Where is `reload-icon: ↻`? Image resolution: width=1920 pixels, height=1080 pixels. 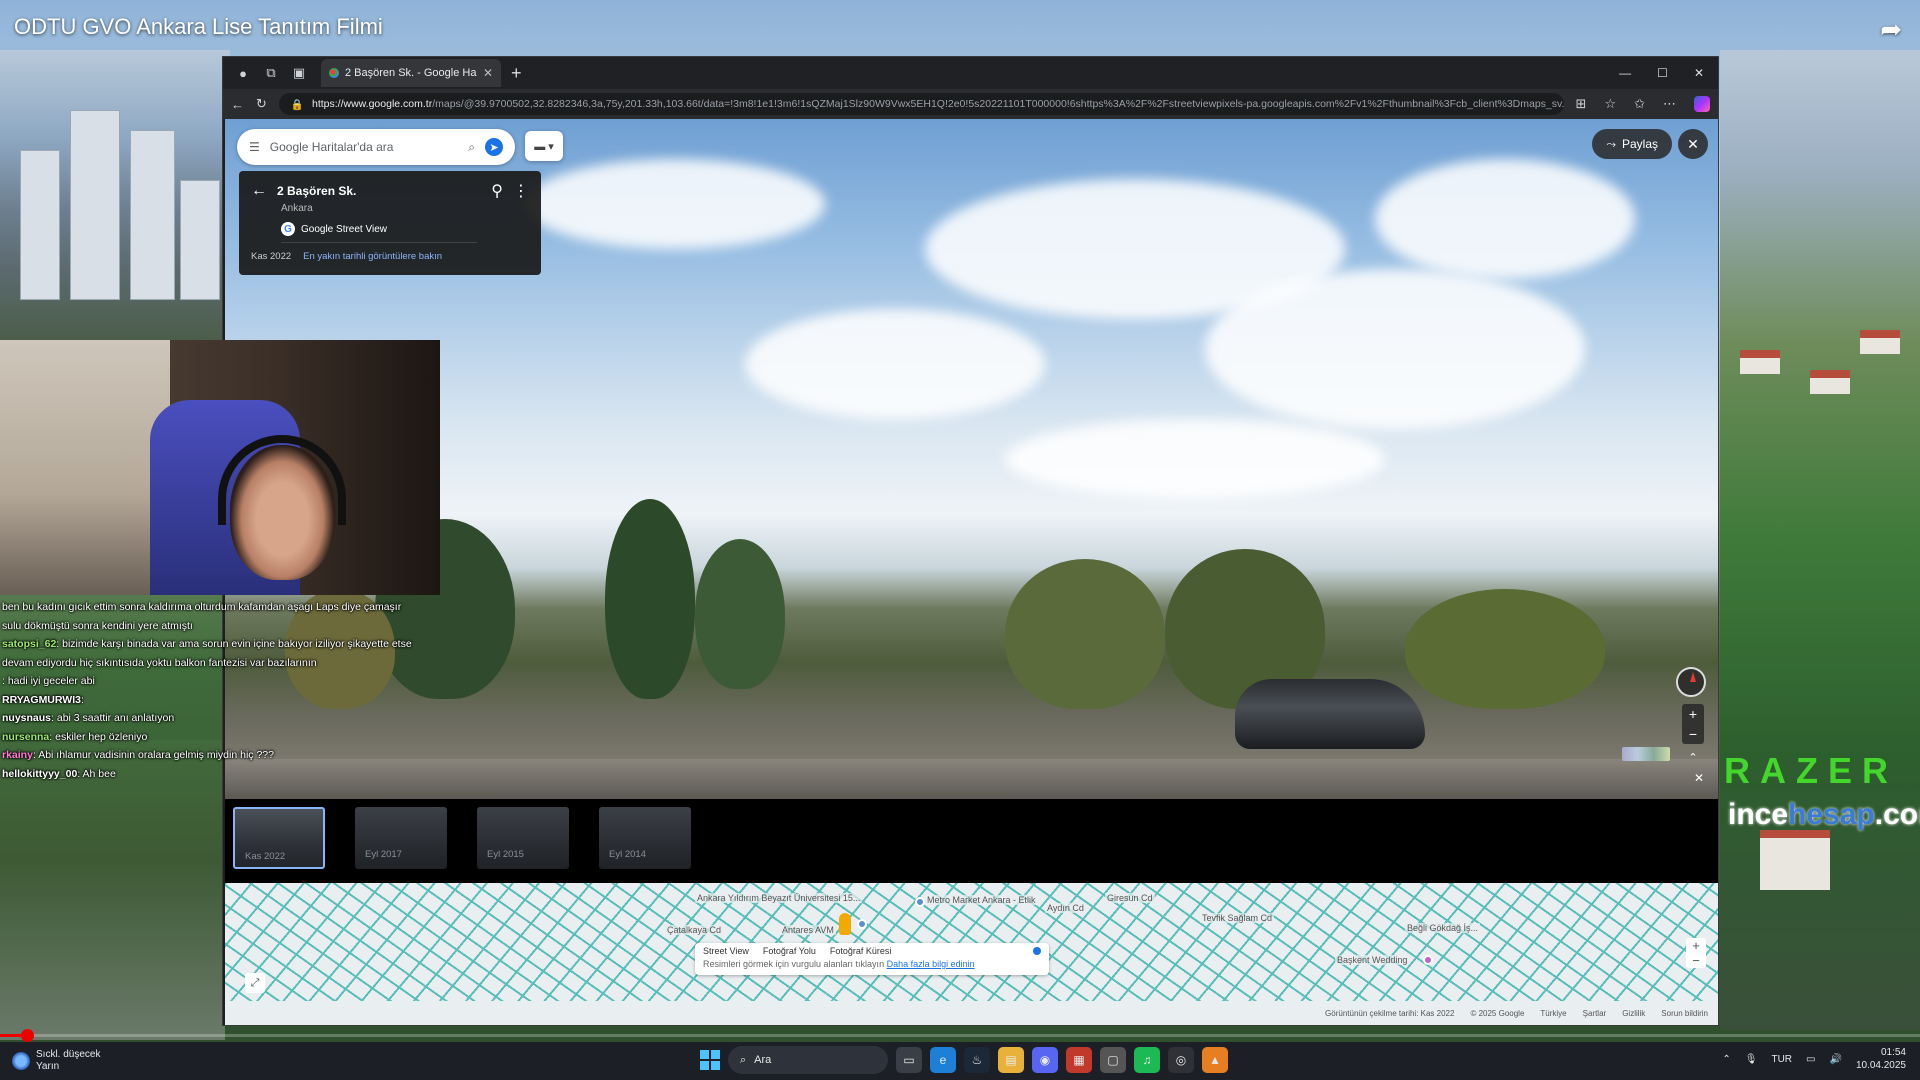 reload-icon: ↻ is located at coordinates (261, 104).